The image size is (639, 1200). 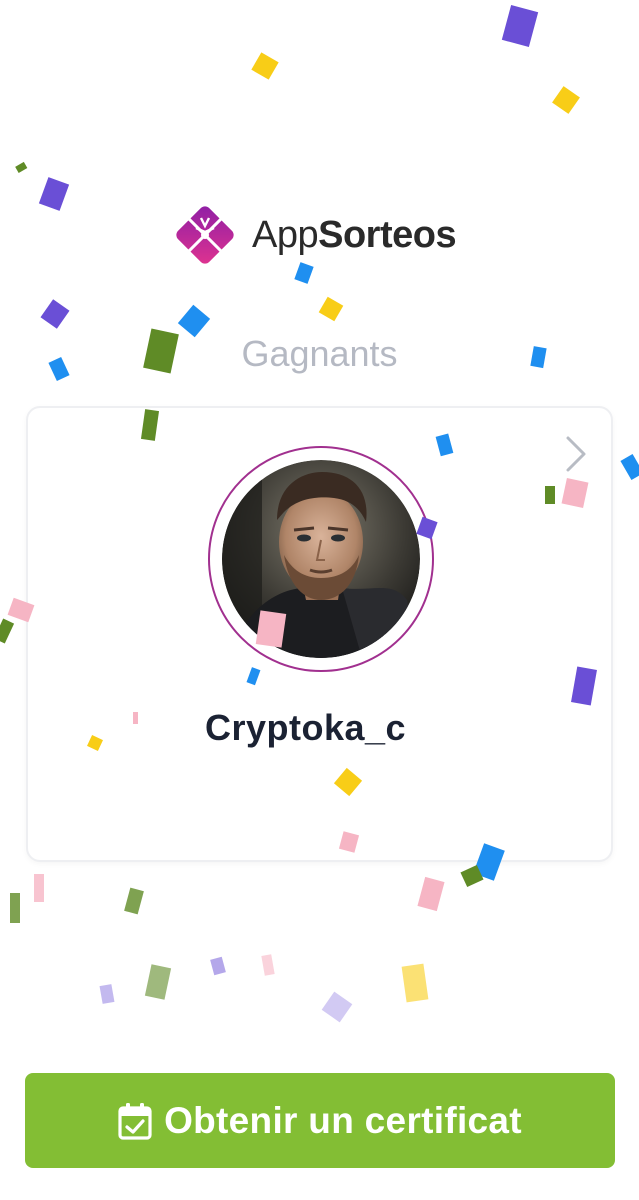 I want to click on winner-username: Cryptoka_c, so click(x=305, y=727).